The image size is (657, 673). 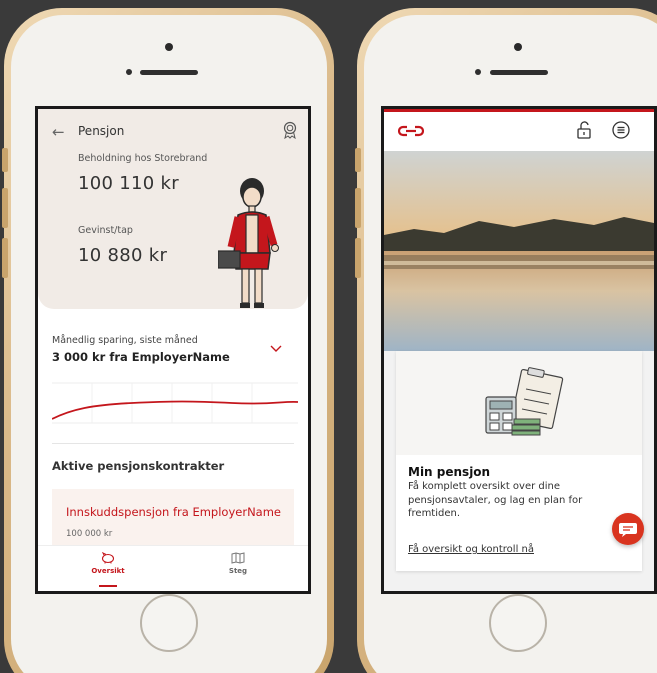 I want to click on holding-amount: 100 110 kr, so click(x=128, y=183).